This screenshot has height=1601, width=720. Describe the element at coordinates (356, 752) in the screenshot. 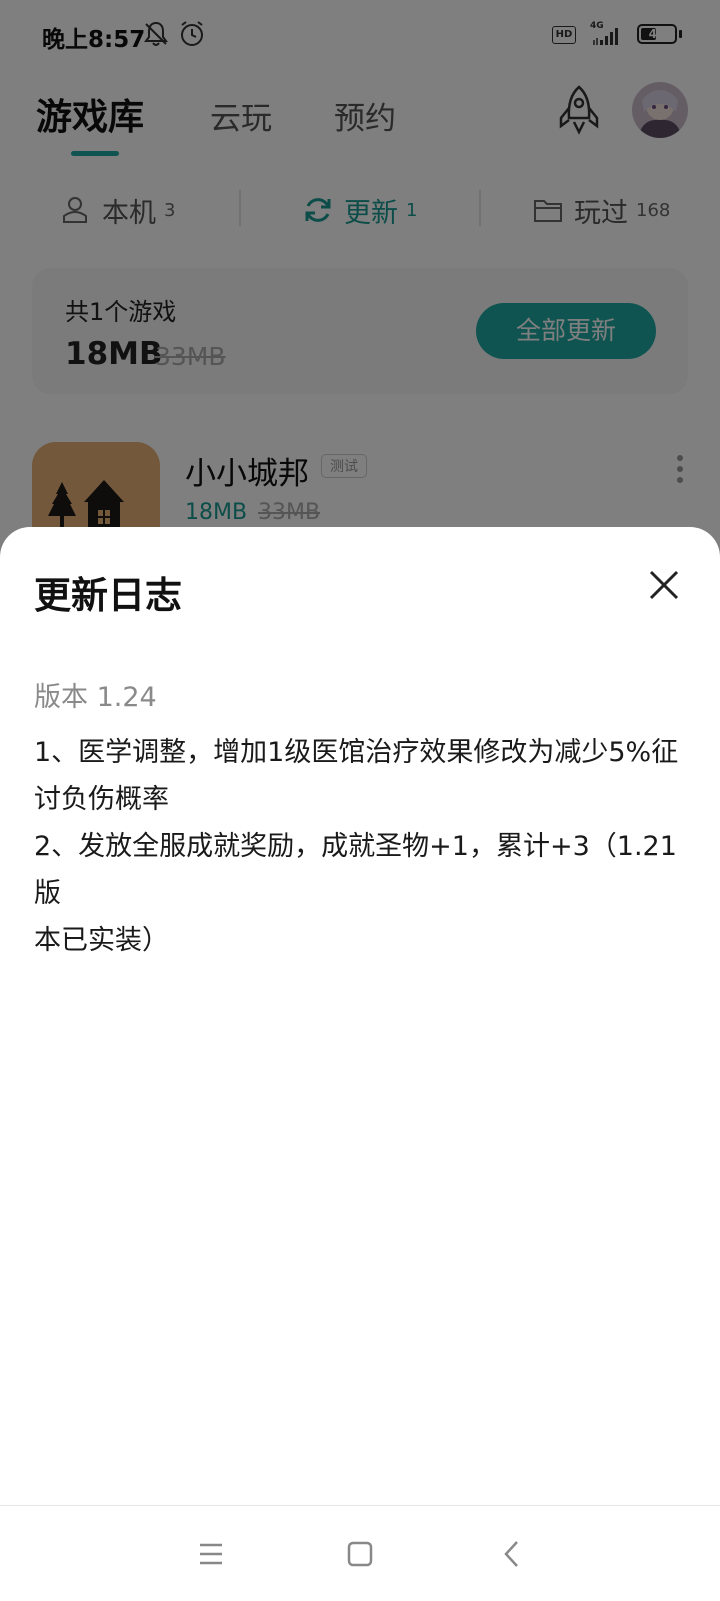

I see `changelog-line: 1、医学调整，增加1级医馆治疗效果修改为减少5%征` at that location.